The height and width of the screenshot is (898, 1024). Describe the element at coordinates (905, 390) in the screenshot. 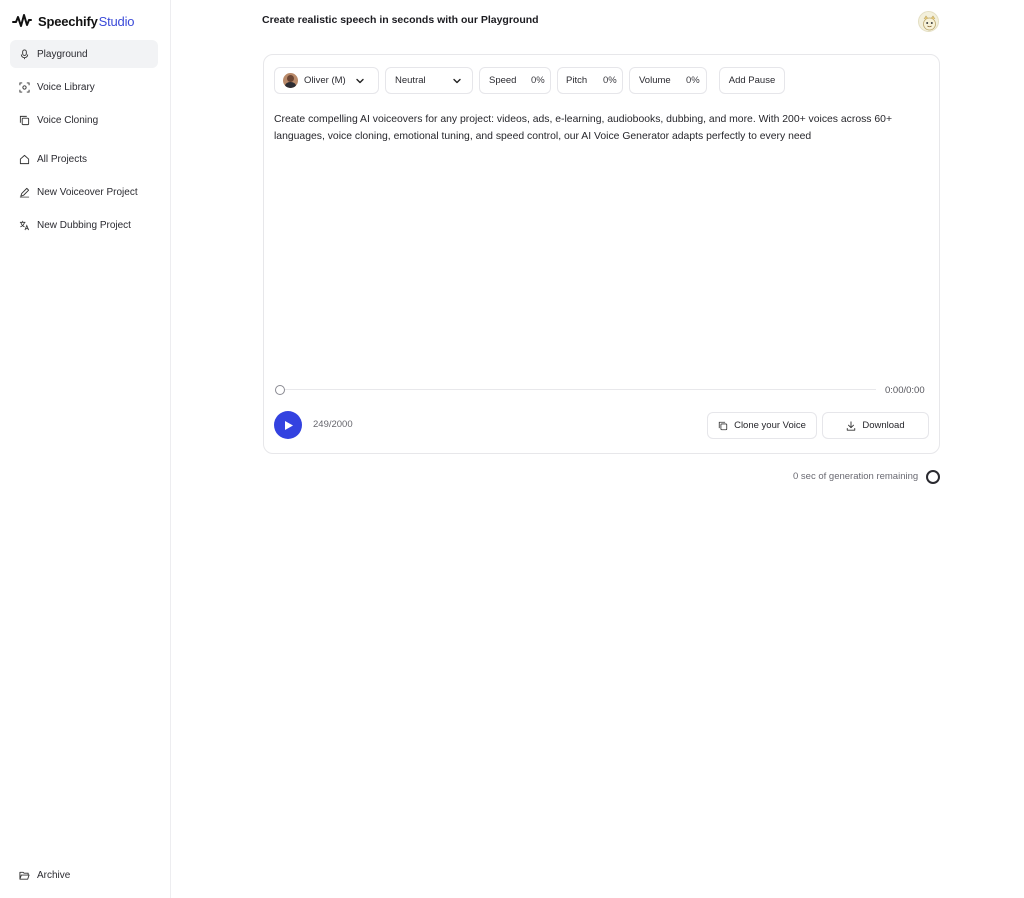

I see `playback-time: 0:00/0:00` at that location.